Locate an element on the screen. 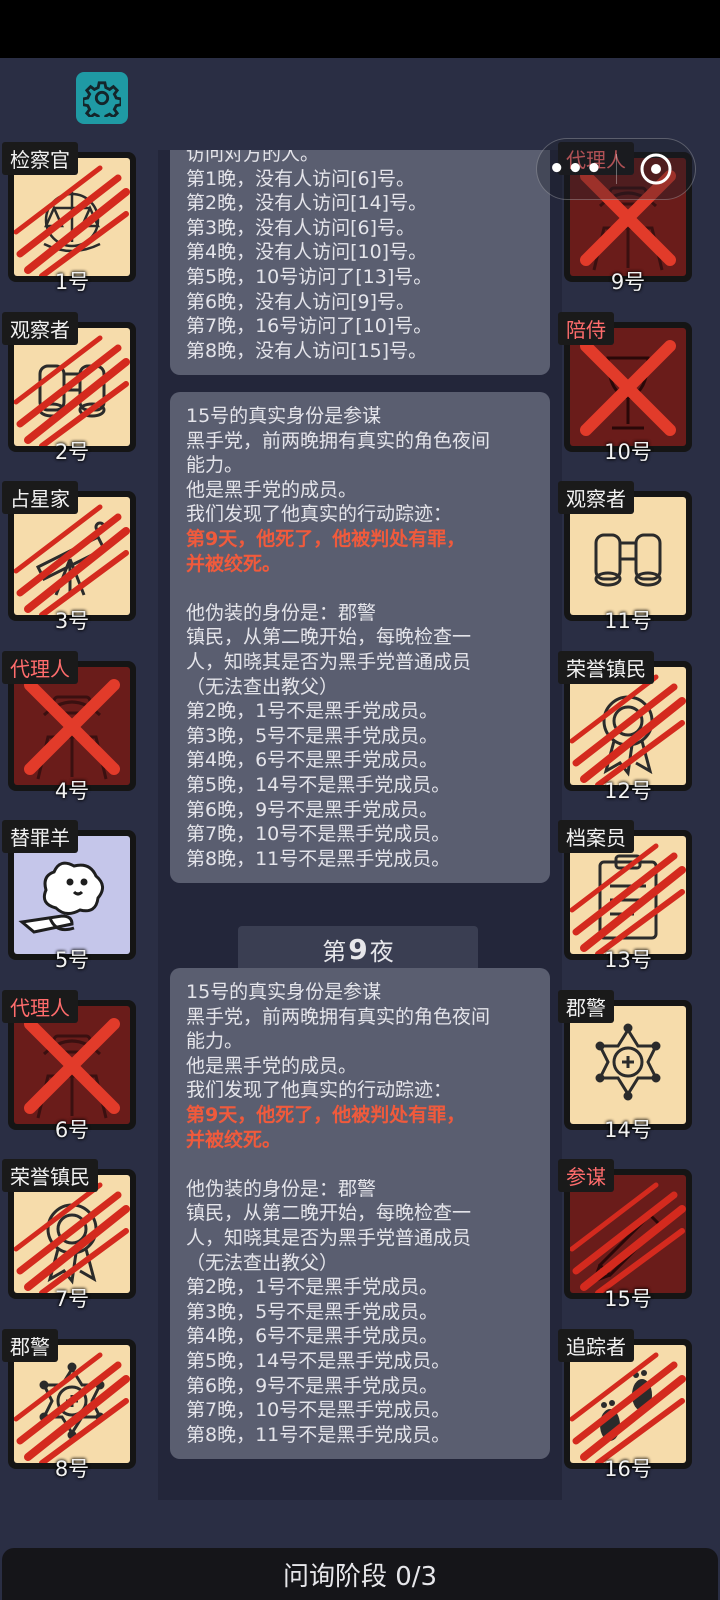 The height and width of the screenshot is (1600, 720). player-card: 占星家 3号 is located at coordinates (70, 559).